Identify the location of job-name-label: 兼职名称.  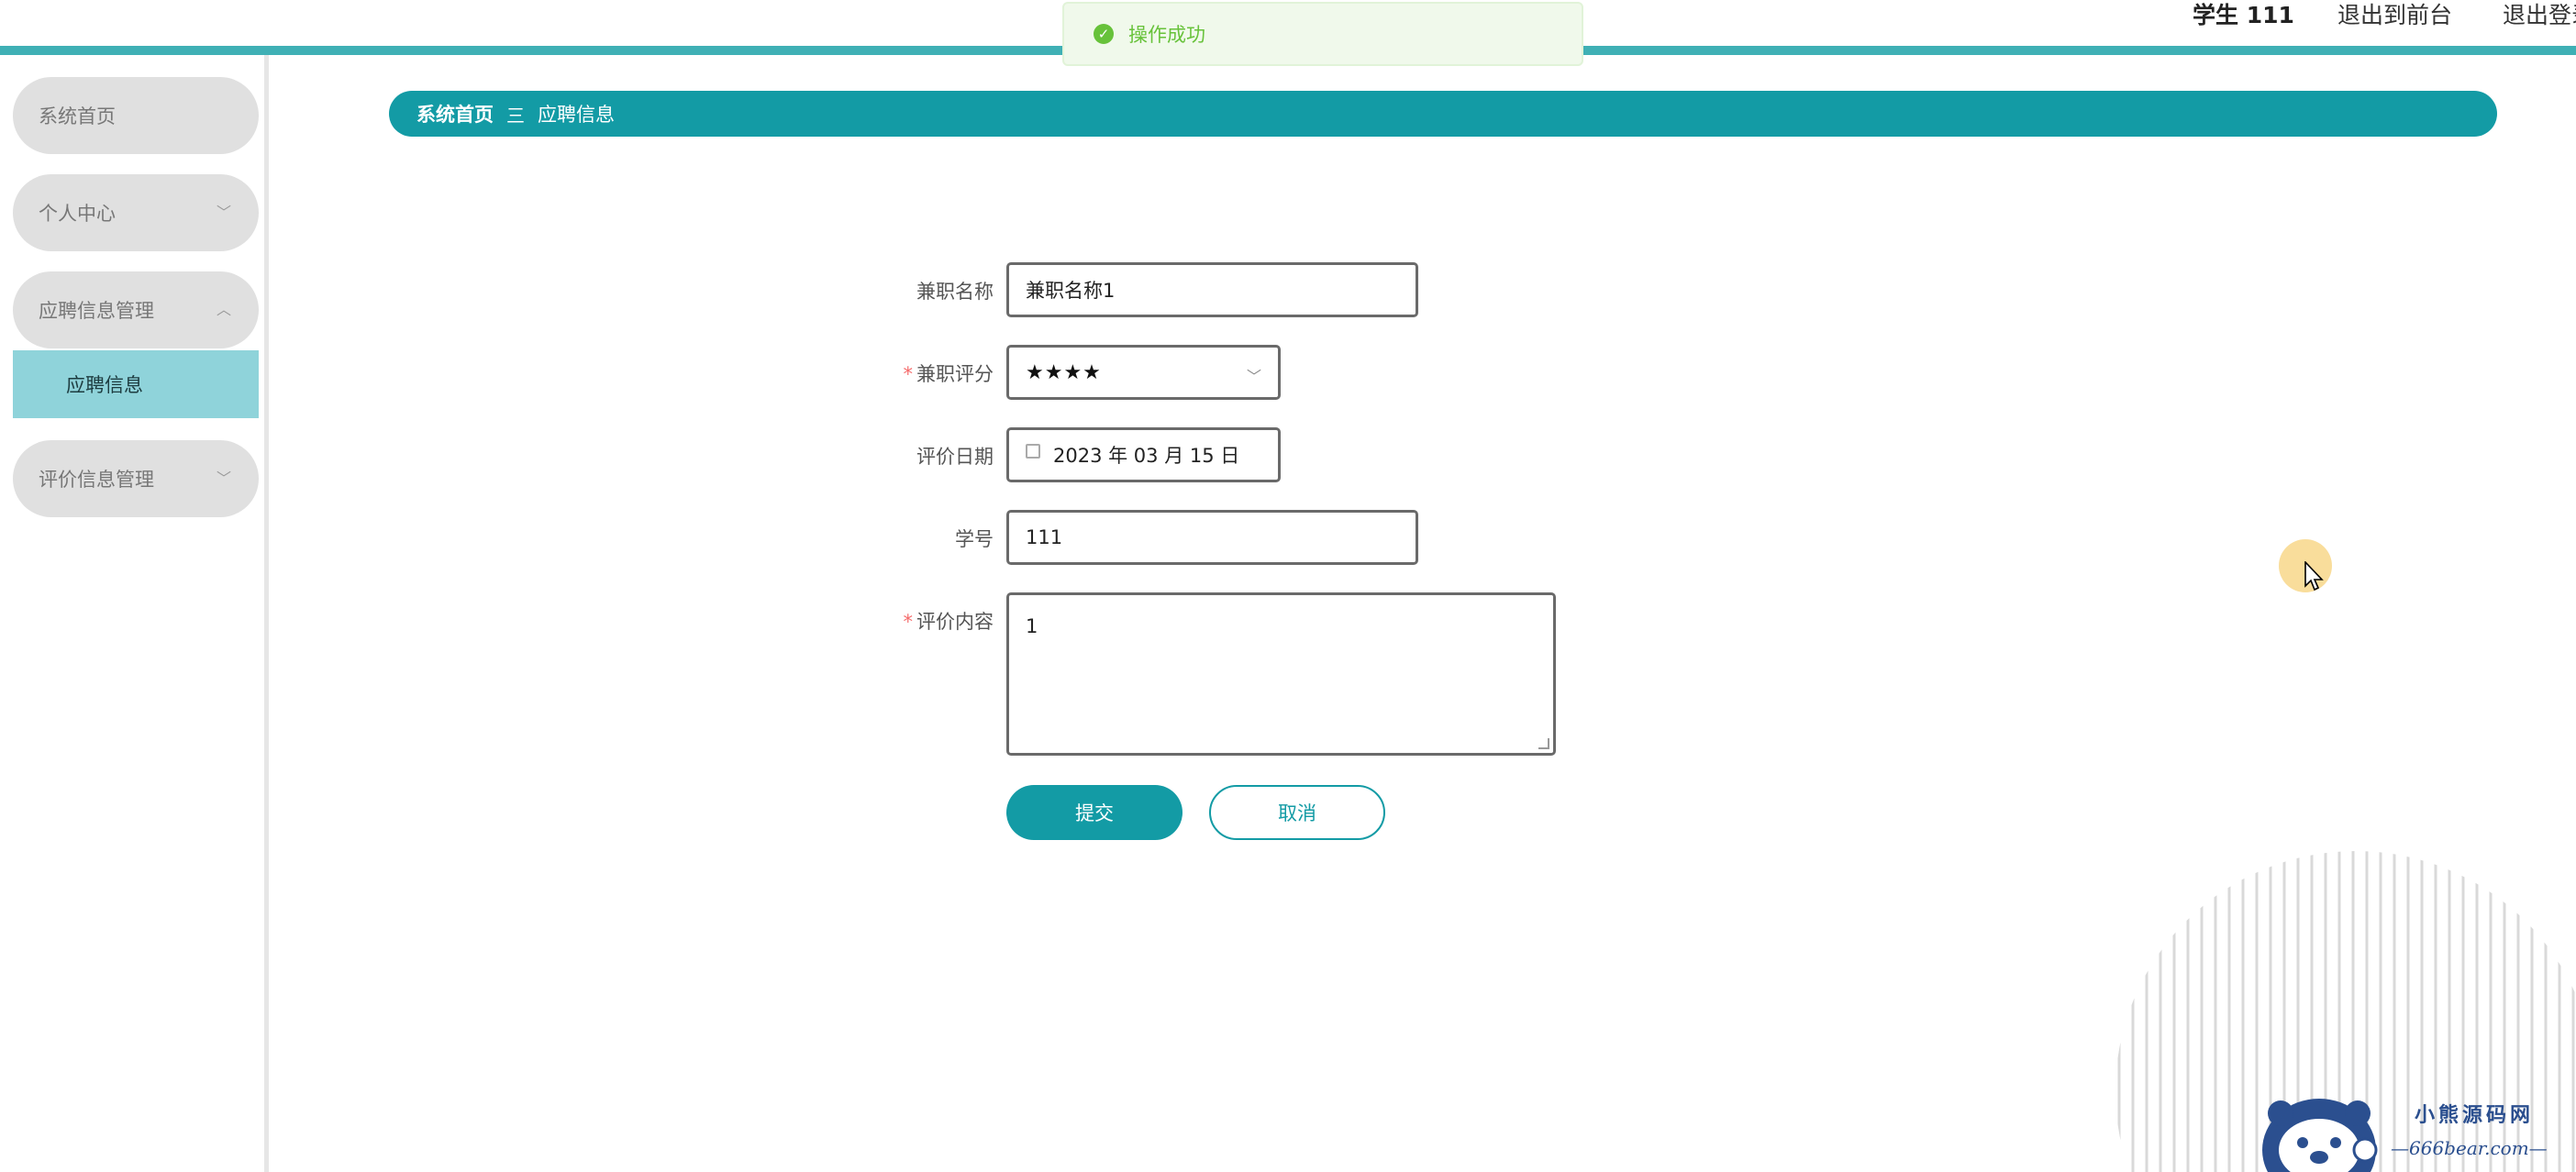
(955, 292).